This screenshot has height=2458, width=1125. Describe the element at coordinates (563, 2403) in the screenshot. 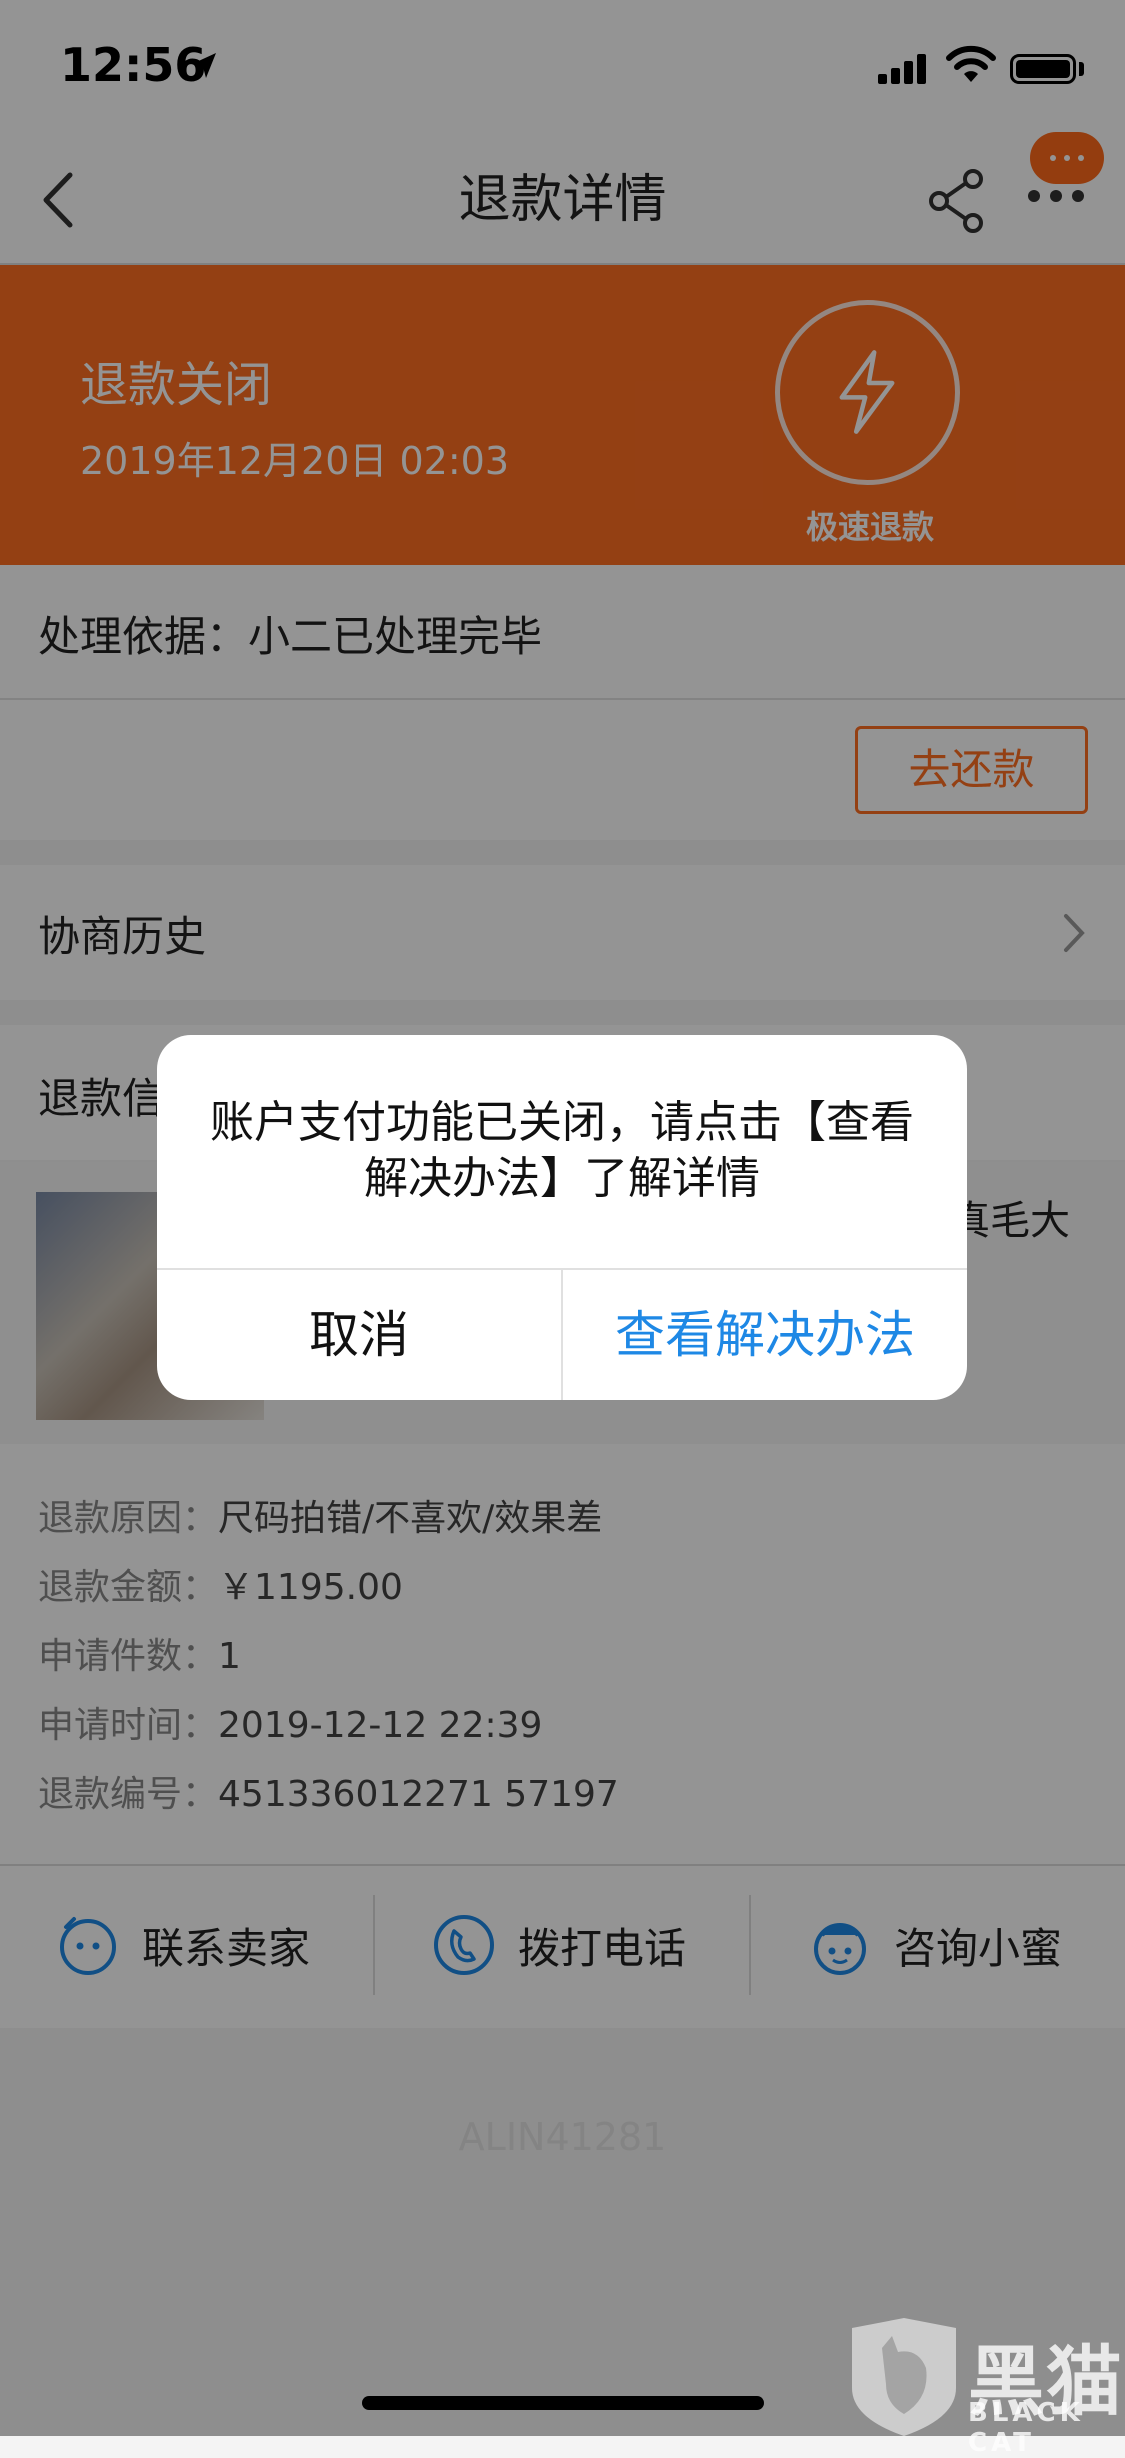

I see `home-indicator` at that location.